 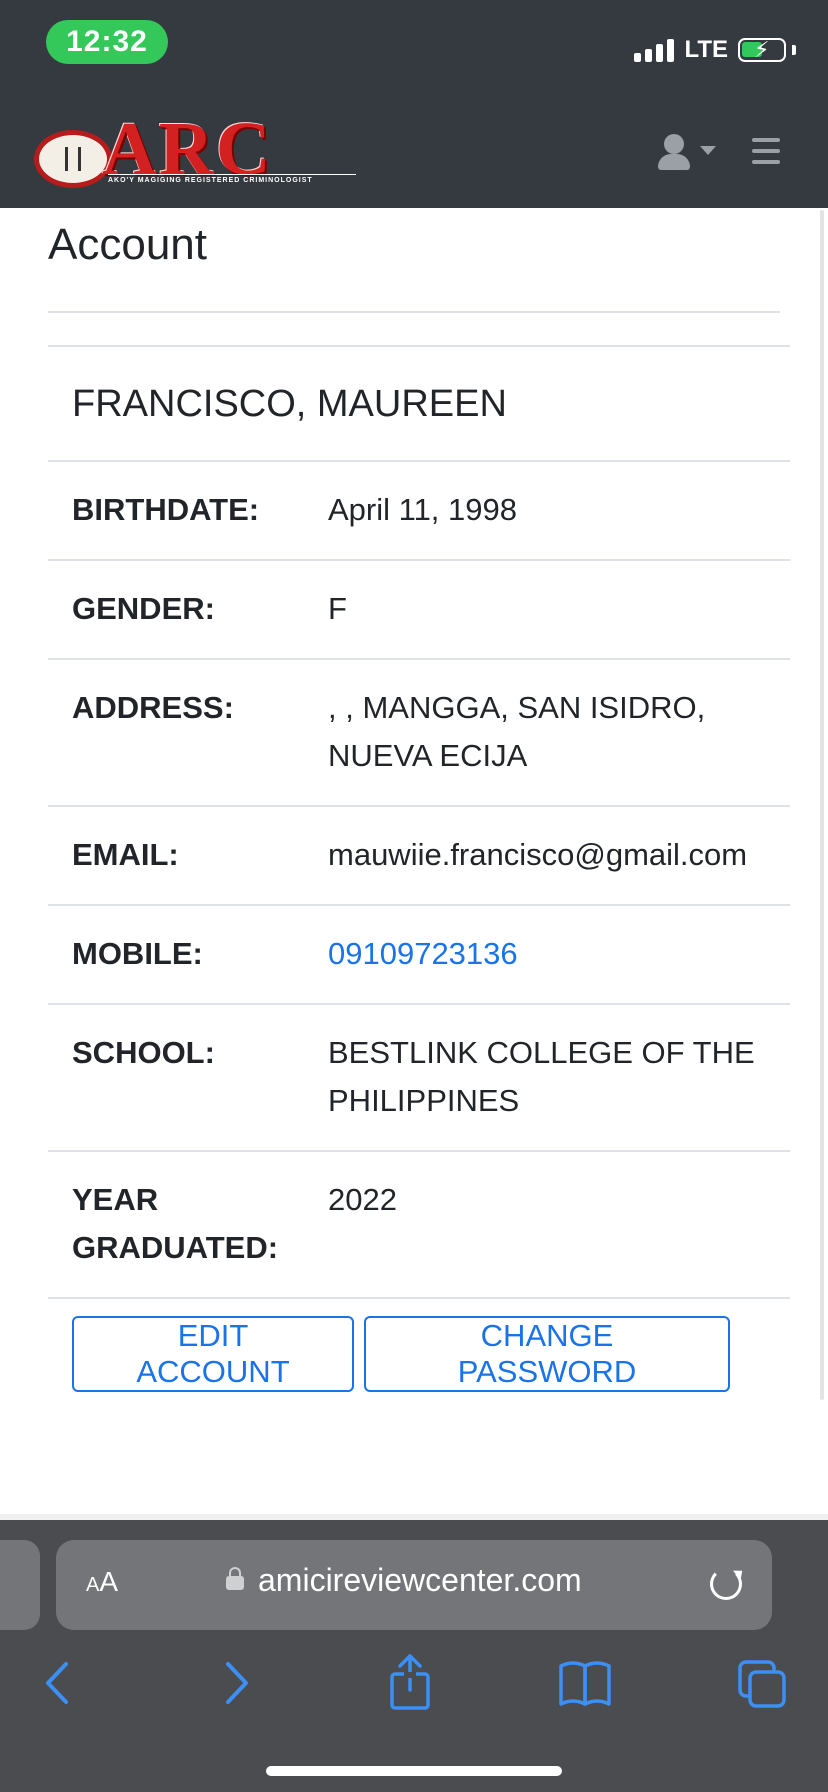 I want to click on profile-name-row: FRANCISCO, MAUREEN, so click(x=419, y=402).